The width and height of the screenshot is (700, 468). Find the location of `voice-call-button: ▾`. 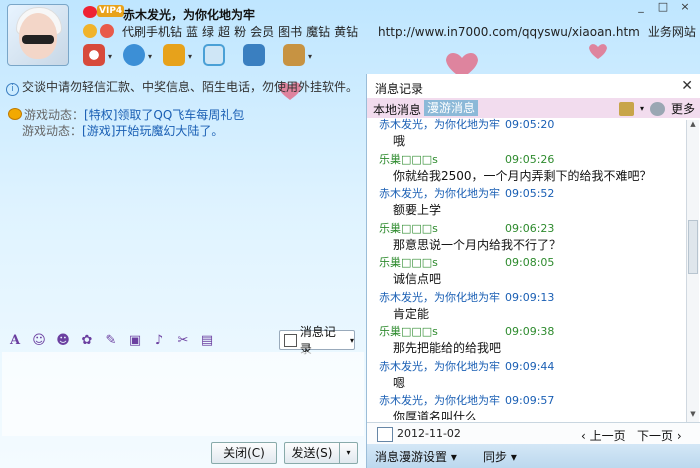

voice-call-button: ▾ is located at coordinates (134, 55).